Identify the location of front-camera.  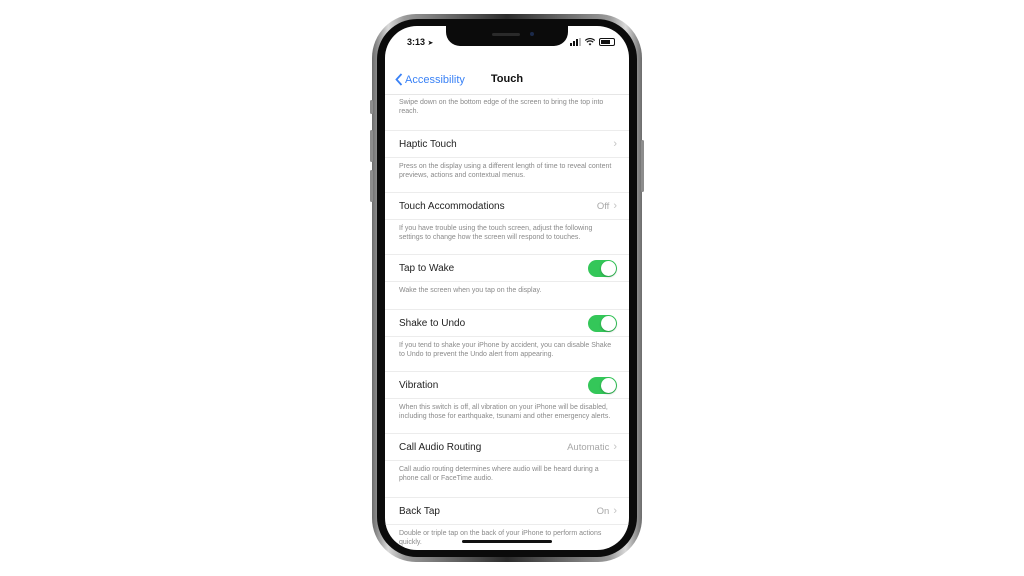
(532, 34).